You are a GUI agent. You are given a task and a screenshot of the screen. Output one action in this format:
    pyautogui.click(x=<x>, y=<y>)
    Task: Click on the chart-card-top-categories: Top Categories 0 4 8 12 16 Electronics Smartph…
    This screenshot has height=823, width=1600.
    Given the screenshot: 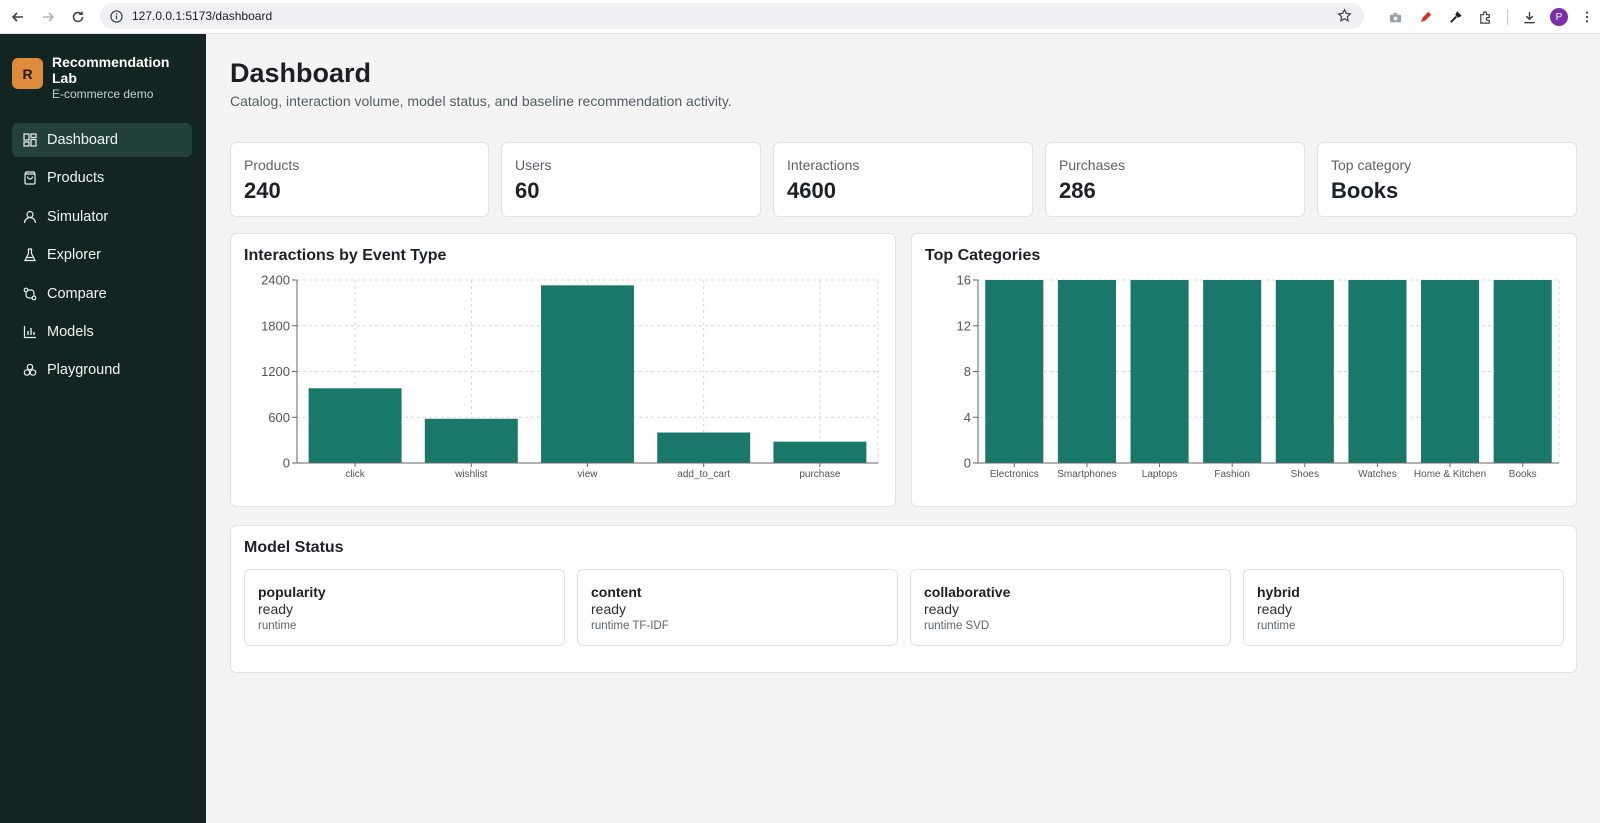 What is the action you would take?
    pyautogui.click(x=1244, y=370)
    